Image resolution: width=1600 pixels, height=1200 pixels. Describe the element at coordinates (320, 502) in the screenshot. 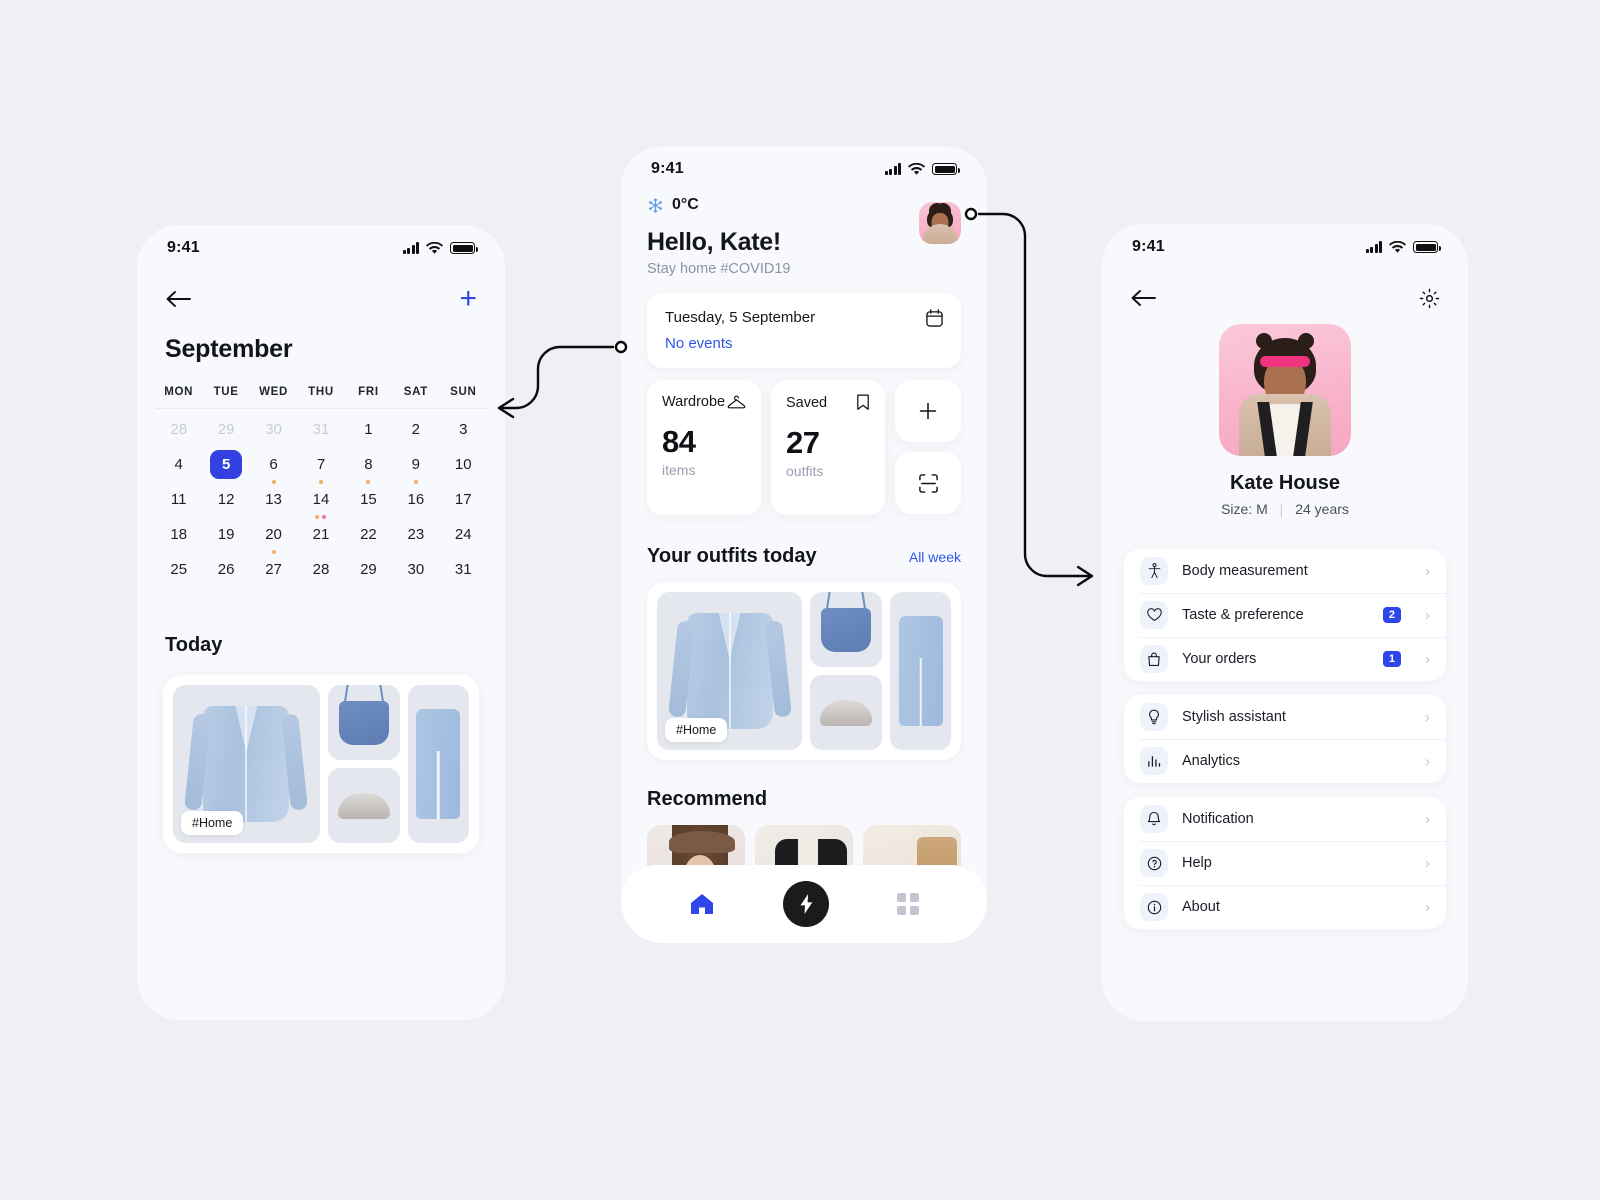

I see `calendar-day: 14` at that location.